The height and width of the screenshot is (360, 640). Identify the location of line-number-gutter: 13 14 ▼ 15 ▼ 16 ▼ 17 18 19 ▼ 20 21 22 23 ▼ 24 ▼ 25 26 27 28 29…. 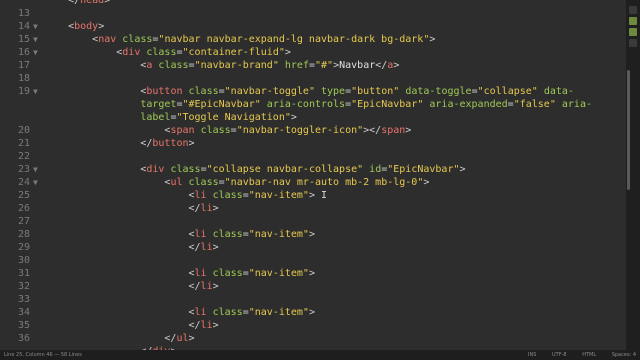
(22, 175).